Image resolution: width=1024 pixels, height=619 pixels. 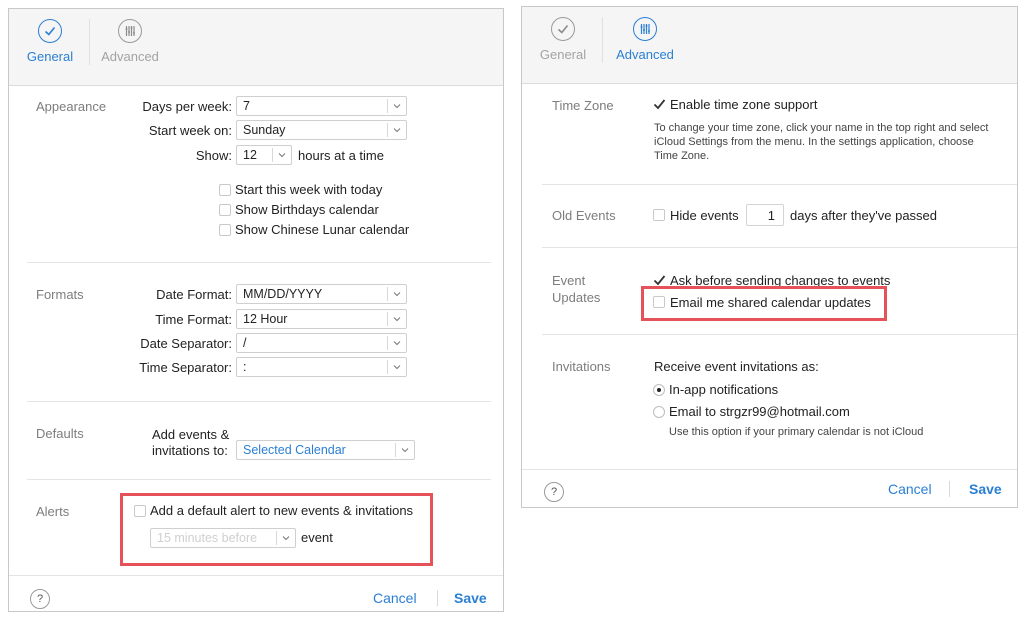 What do you see at coordinates (317, 537) in the screenshot?
I see `alert-suffix: event` at bounding box center [317, 537].